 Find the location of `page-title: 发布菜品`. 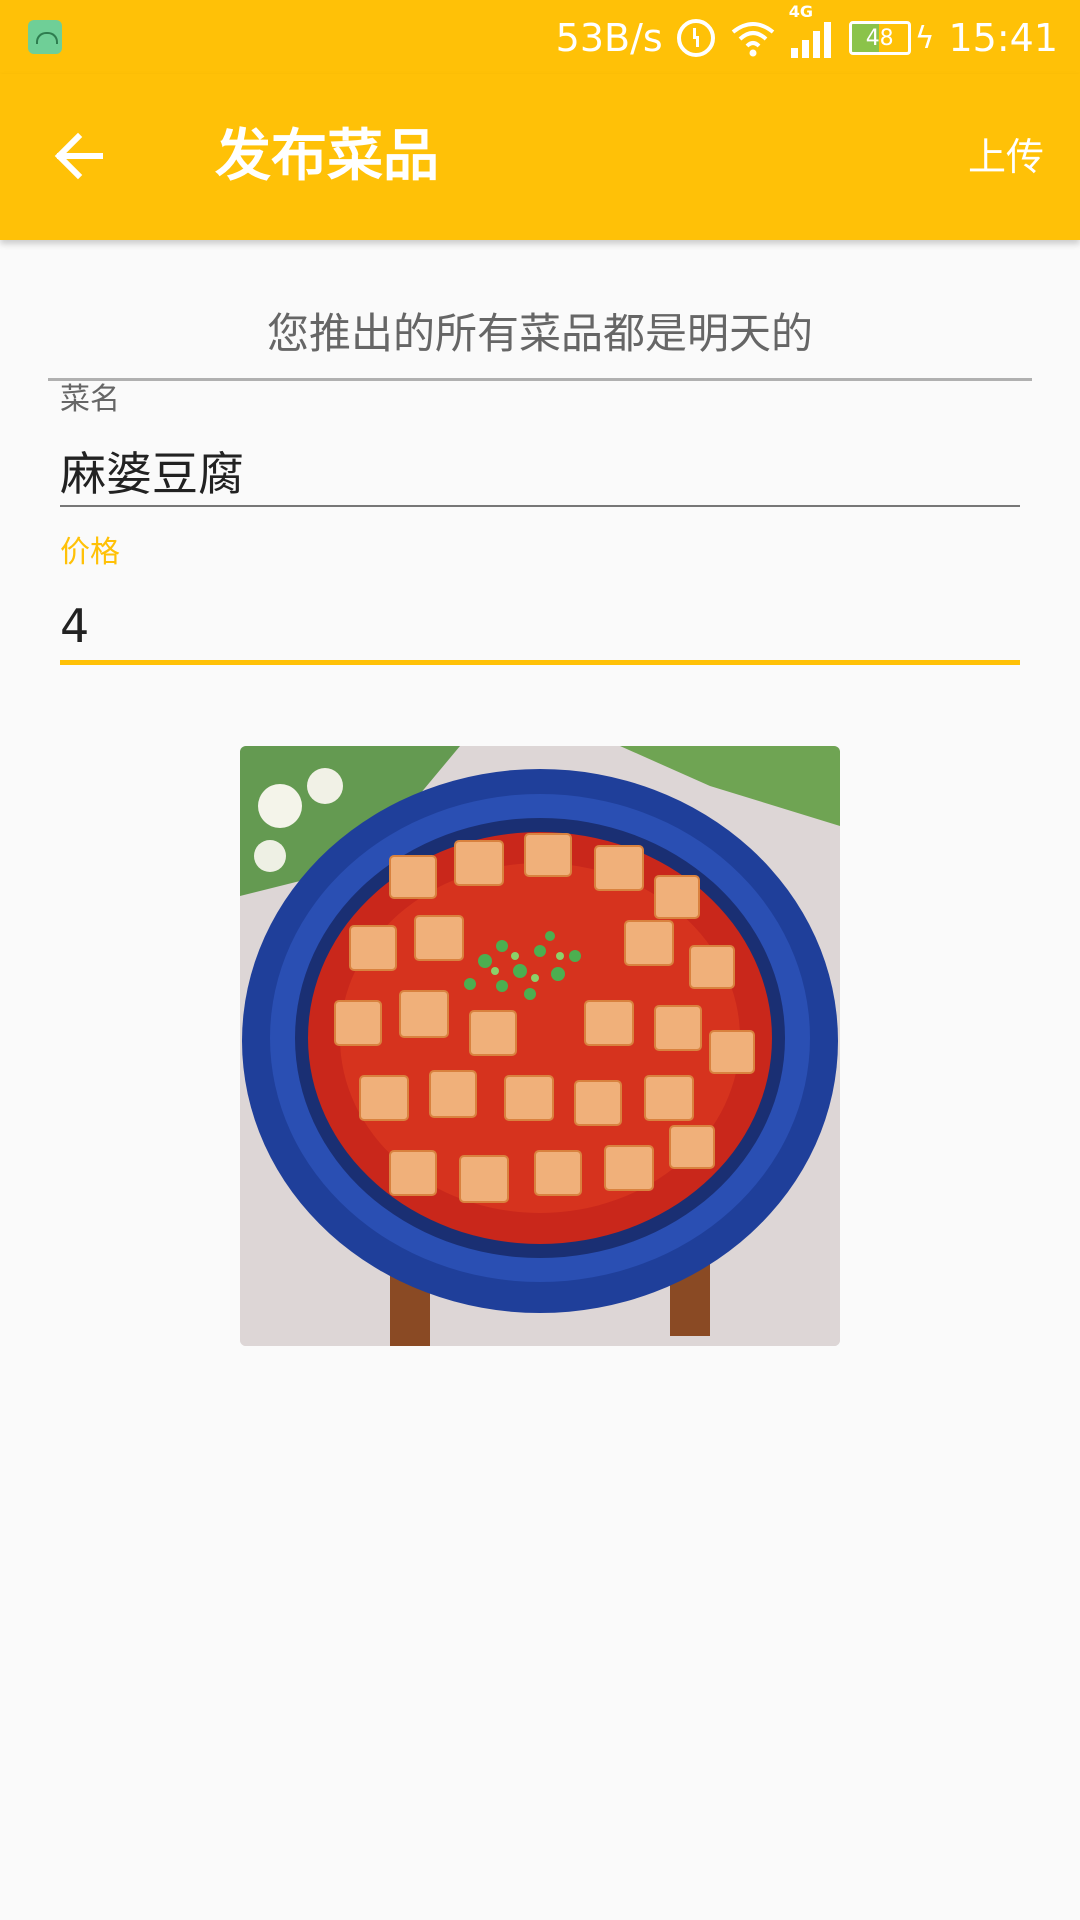

page-title: 发布菜品 is located at coordinates (327, 156).